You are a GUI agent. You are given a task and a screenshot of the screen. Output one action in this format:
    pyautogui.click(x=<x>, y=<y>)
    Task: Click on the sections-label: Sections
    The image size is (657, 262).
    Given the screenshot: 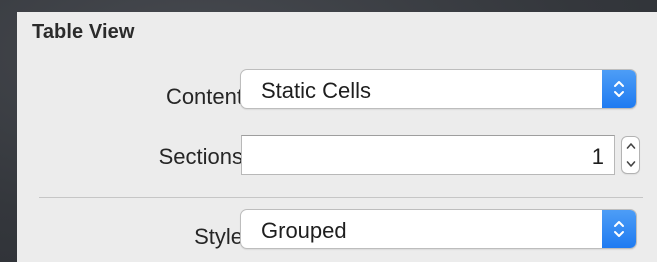 What is the action you would take?
    pyautogui.click(x=200, y=156)
    